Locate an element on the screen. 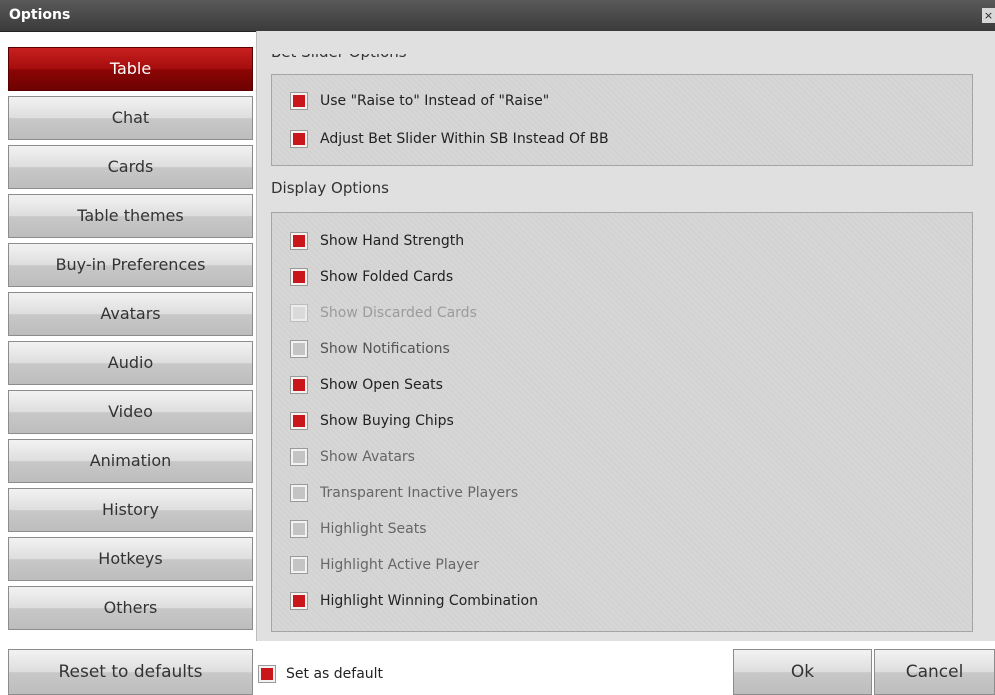  nav-item-others: Others is located at coordinates (130, 608).